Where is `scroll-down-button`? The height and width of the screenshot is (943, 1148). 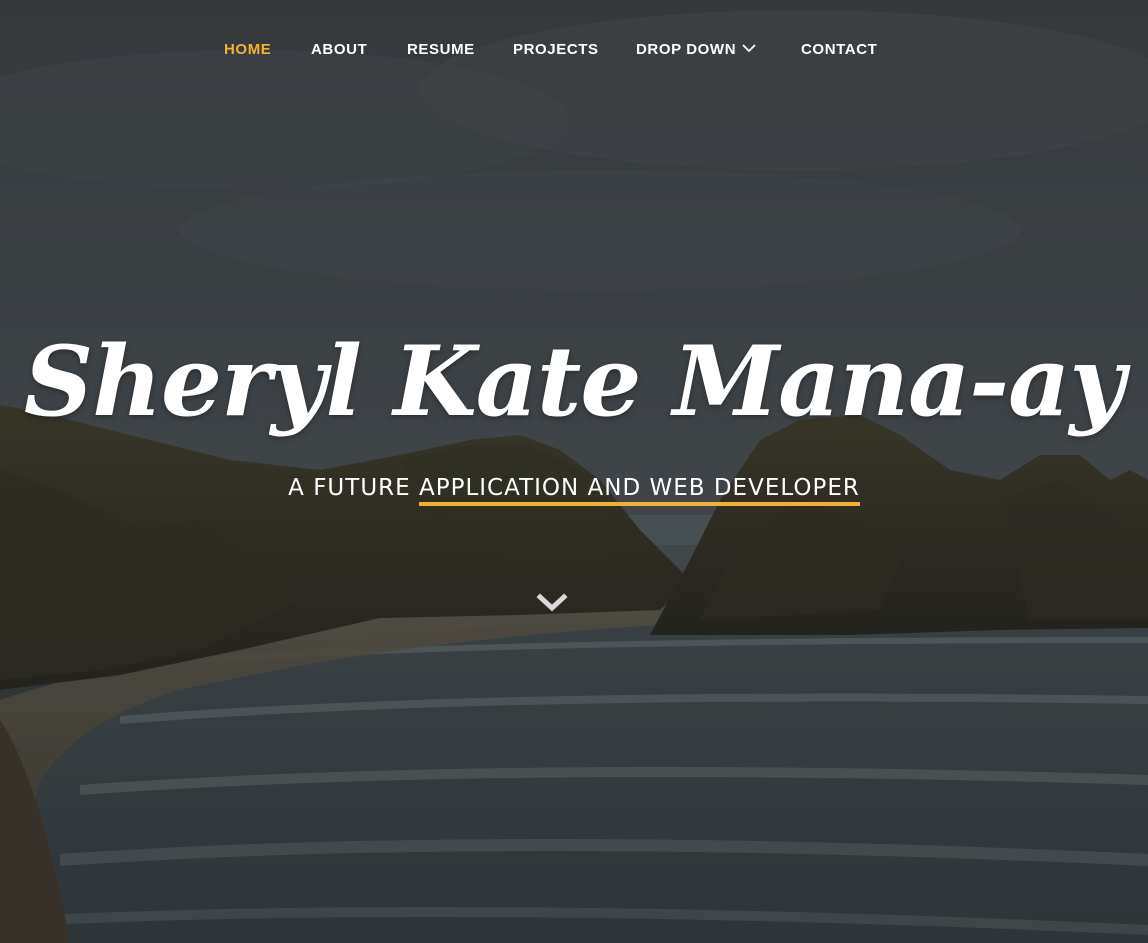 scroll-down-button is located at coordinates (552, 604).